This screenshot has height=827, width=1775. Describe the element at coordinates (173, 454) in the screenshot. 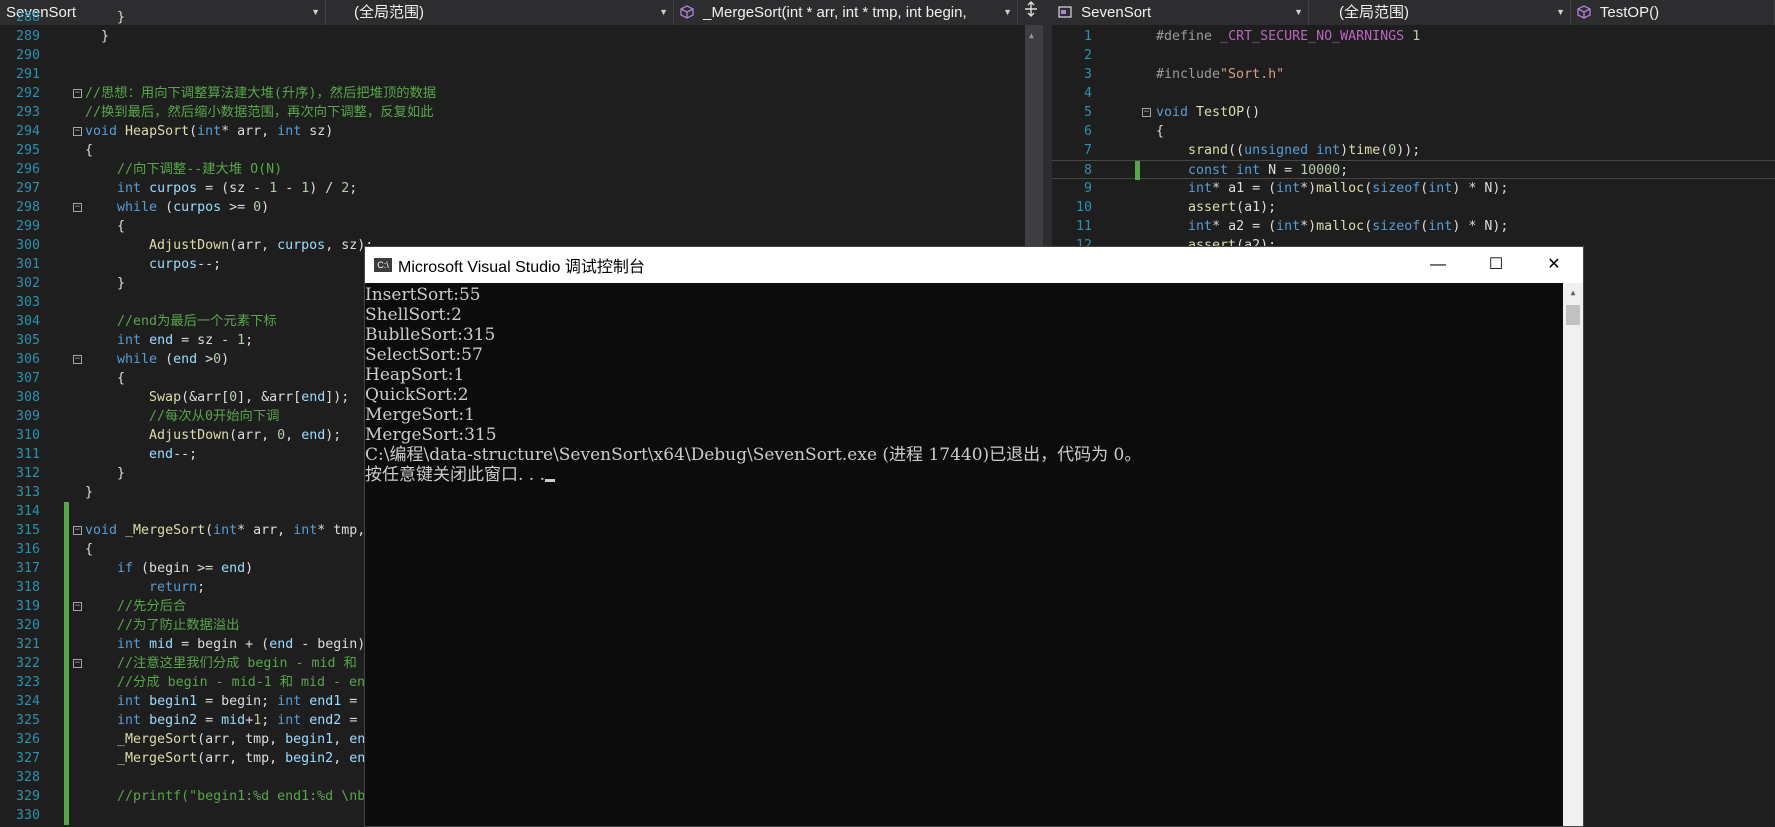

I see `code-text: end--;` at that location.